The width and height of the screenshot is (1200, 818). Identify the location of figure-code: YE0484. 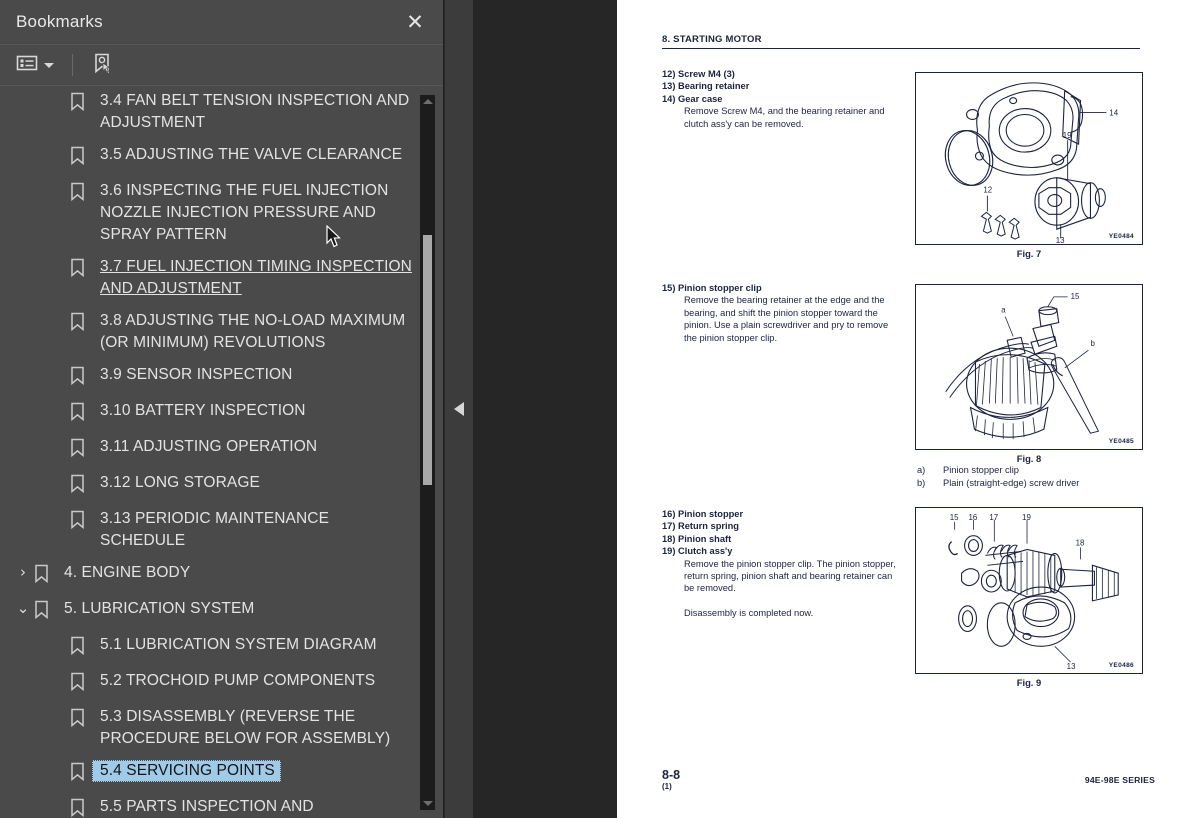
(1121, 236).